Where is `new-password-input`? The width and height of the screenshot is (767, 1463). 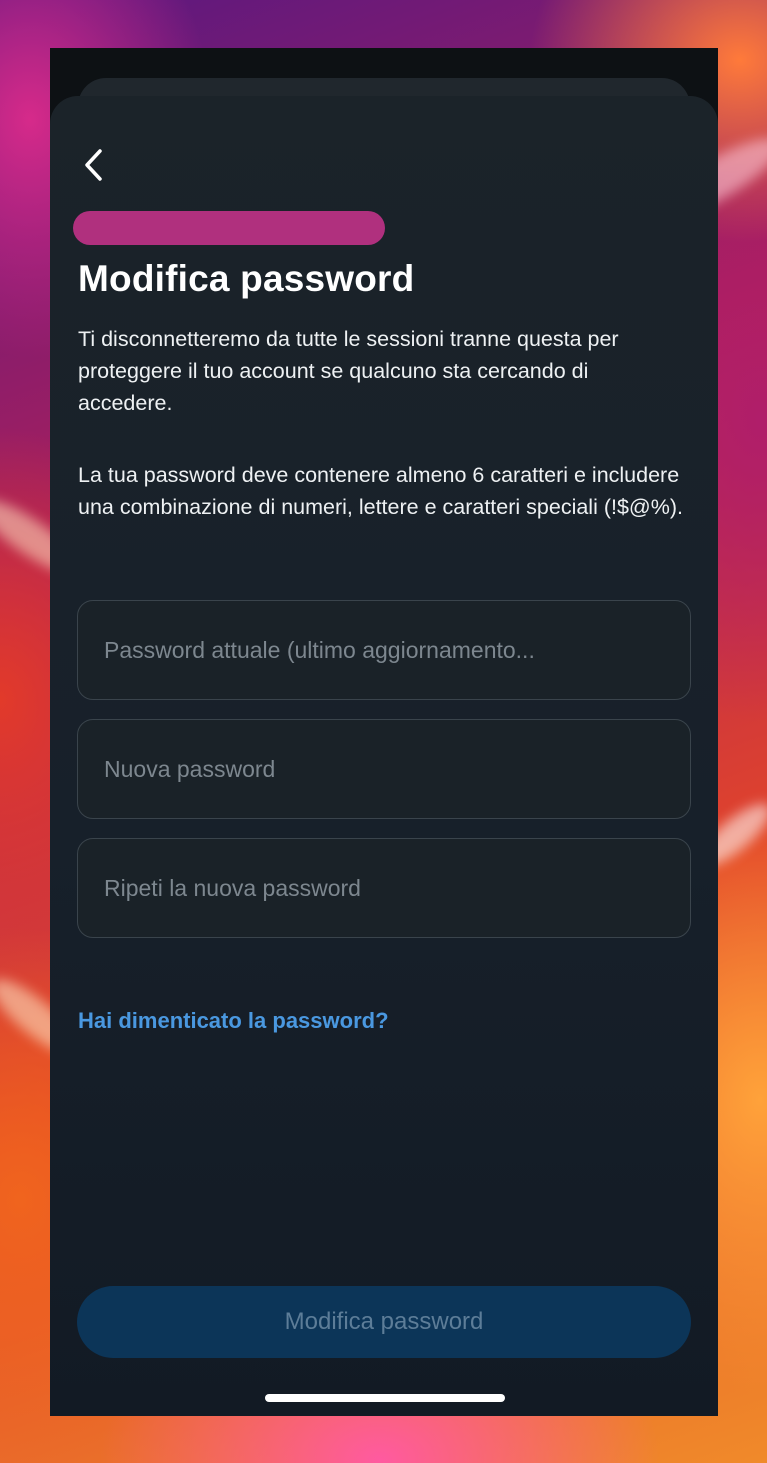 new-password-input is located at coordinates (384, 769).